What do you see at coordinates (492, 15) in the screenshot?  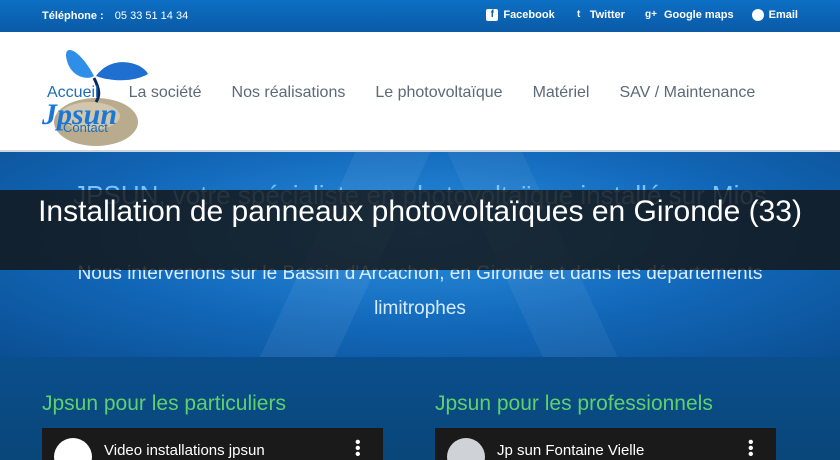 I see `facebook-icon: f` at bounding box center [492, 15].